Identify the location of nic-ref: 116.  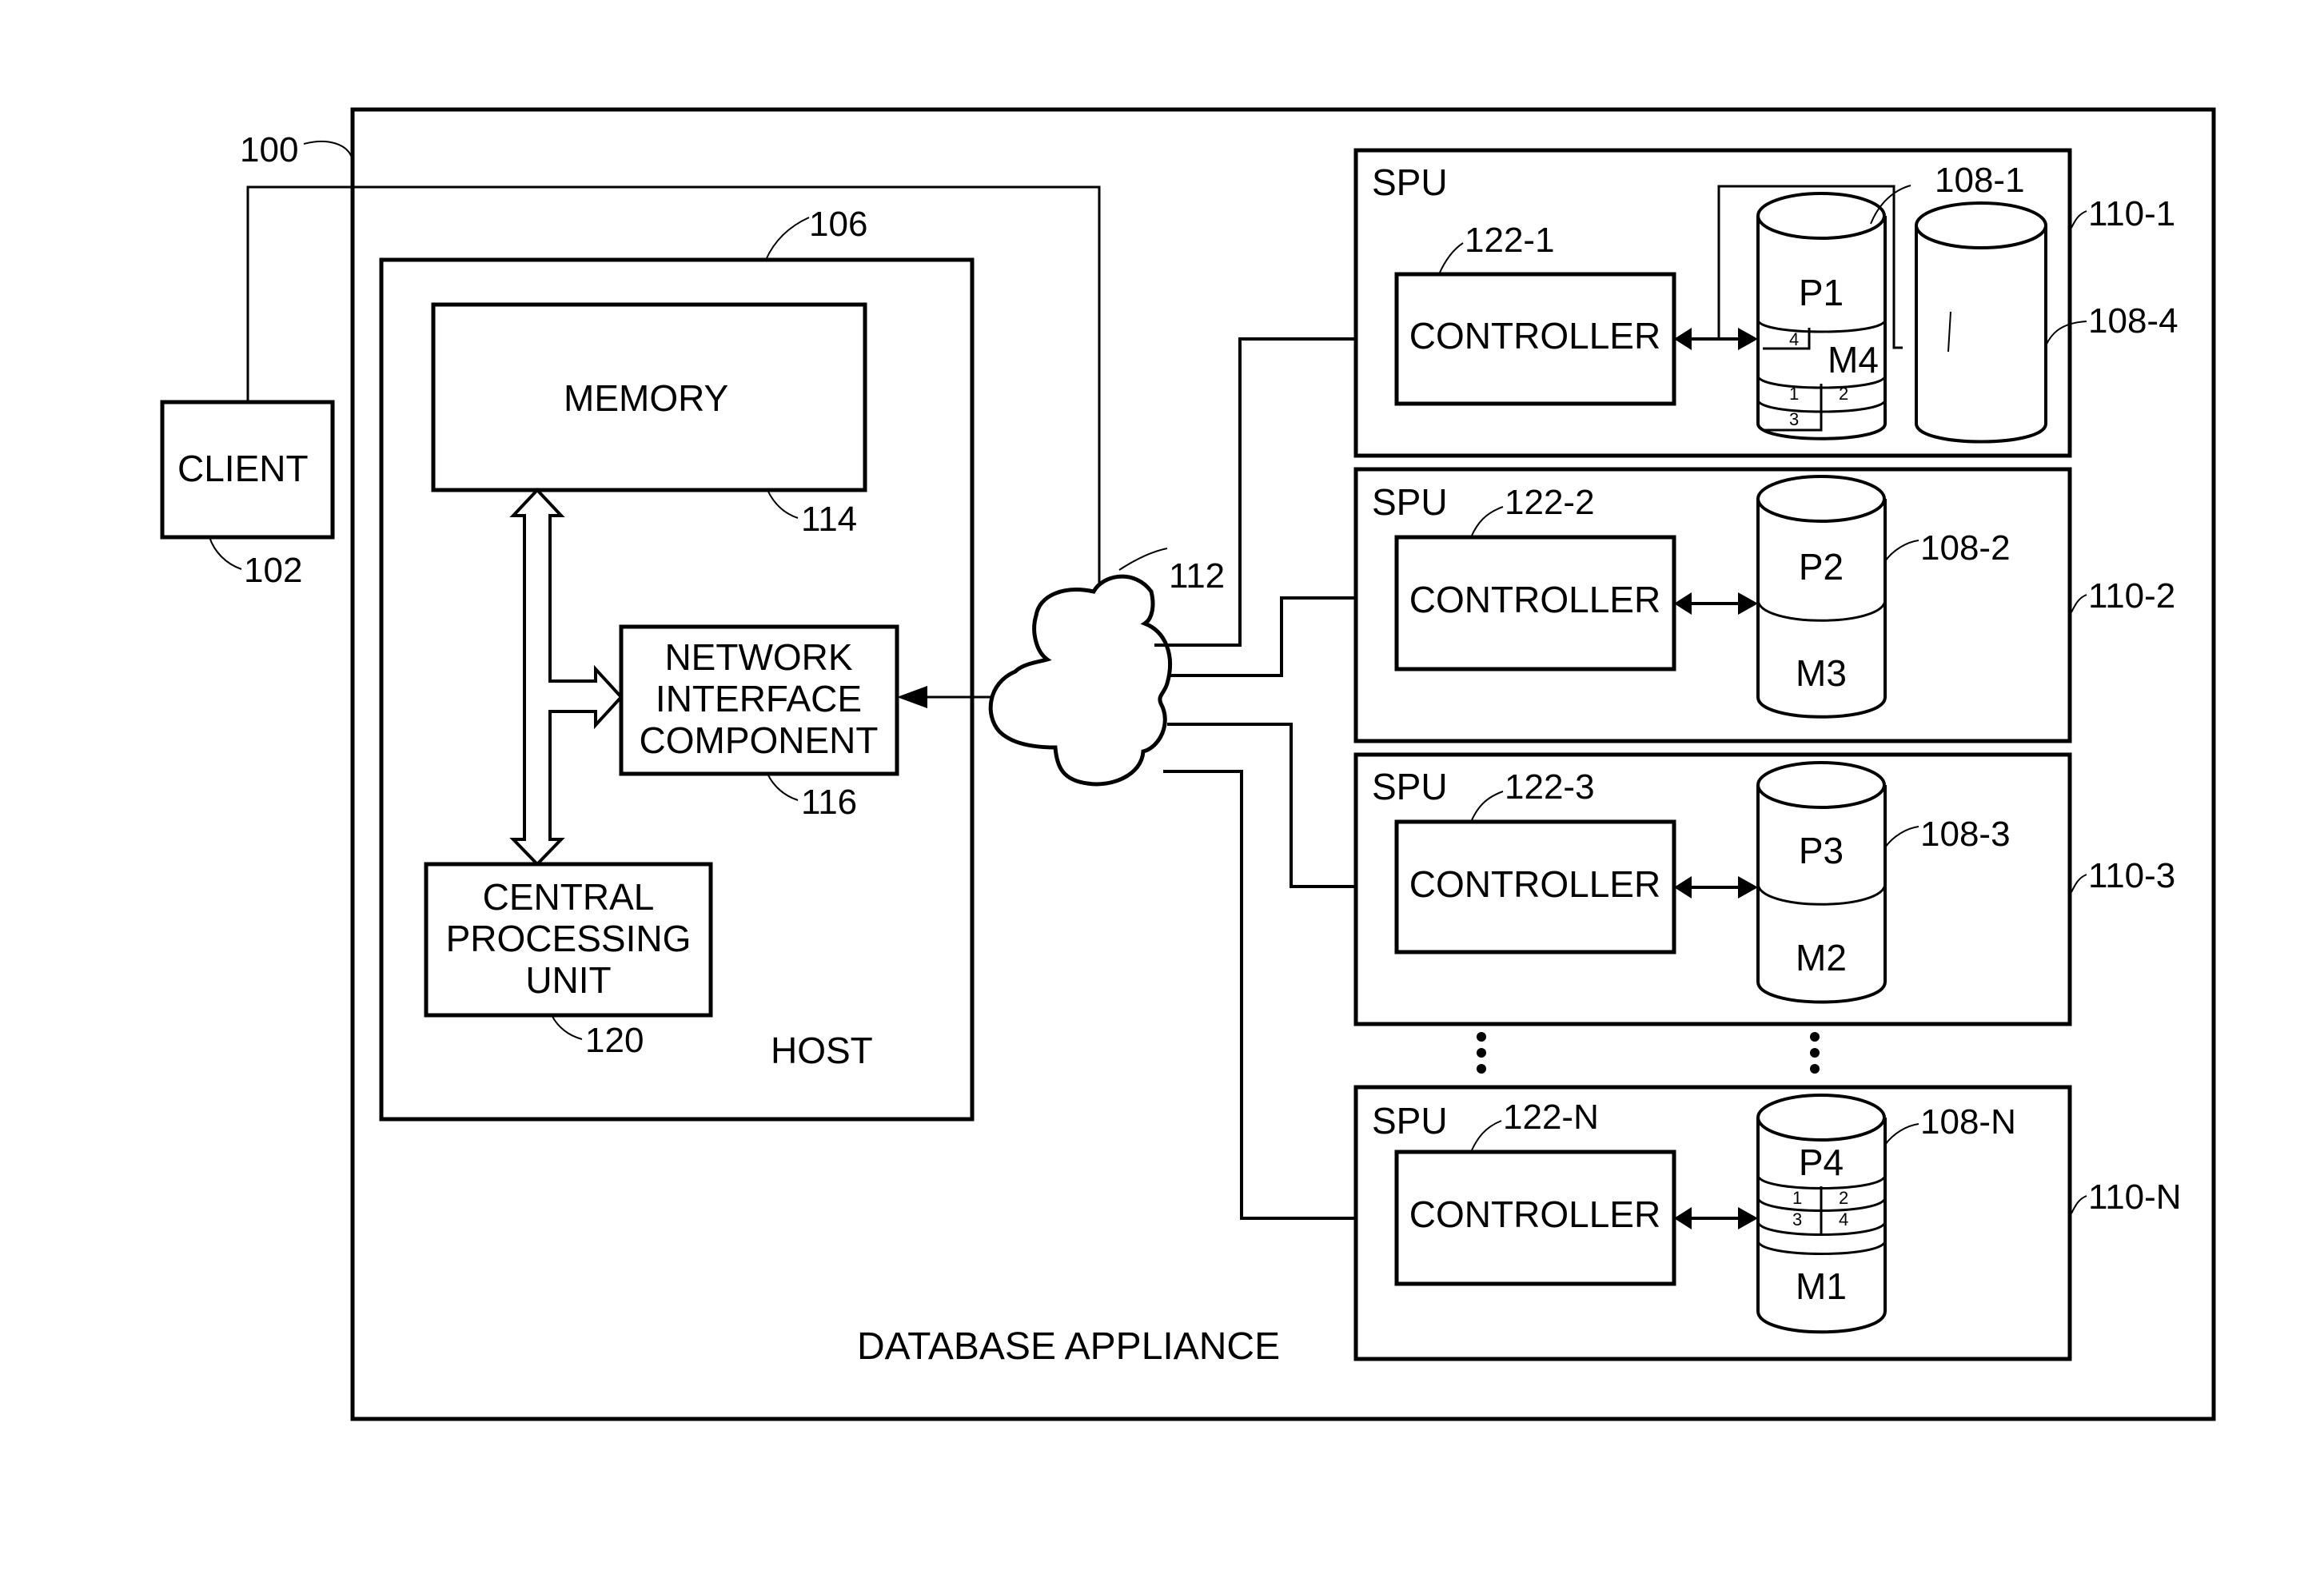
(829, 802).